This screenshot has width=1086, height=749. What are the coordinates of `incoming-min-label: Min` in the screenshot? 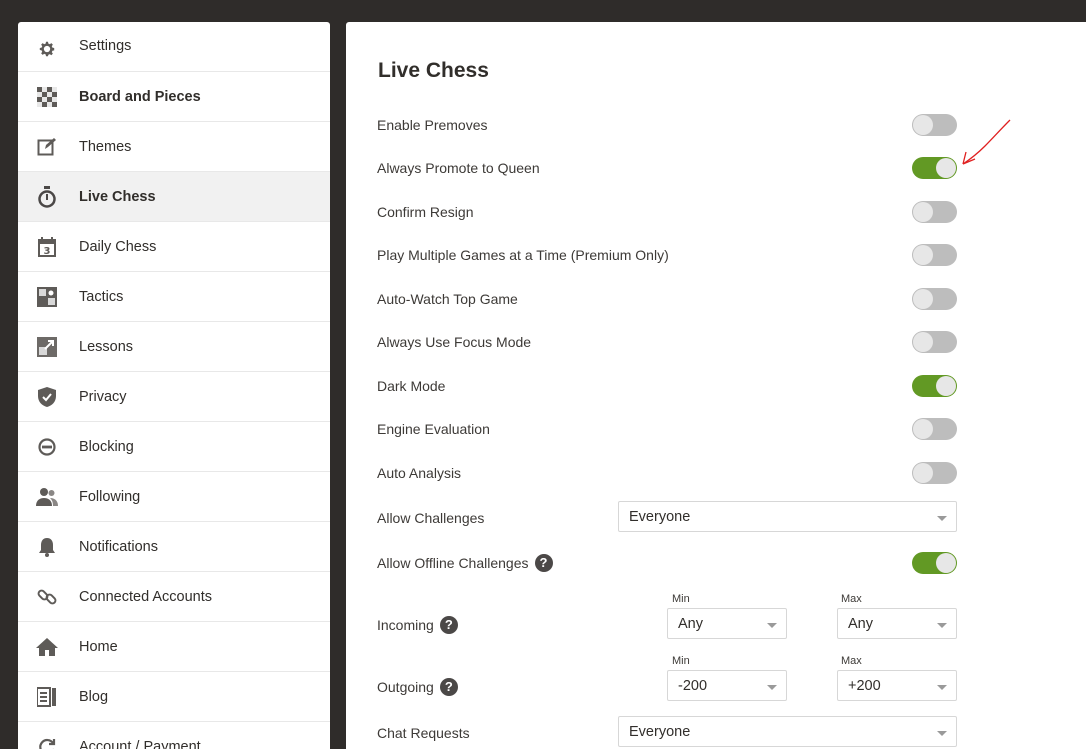 It's located at (681, 599).